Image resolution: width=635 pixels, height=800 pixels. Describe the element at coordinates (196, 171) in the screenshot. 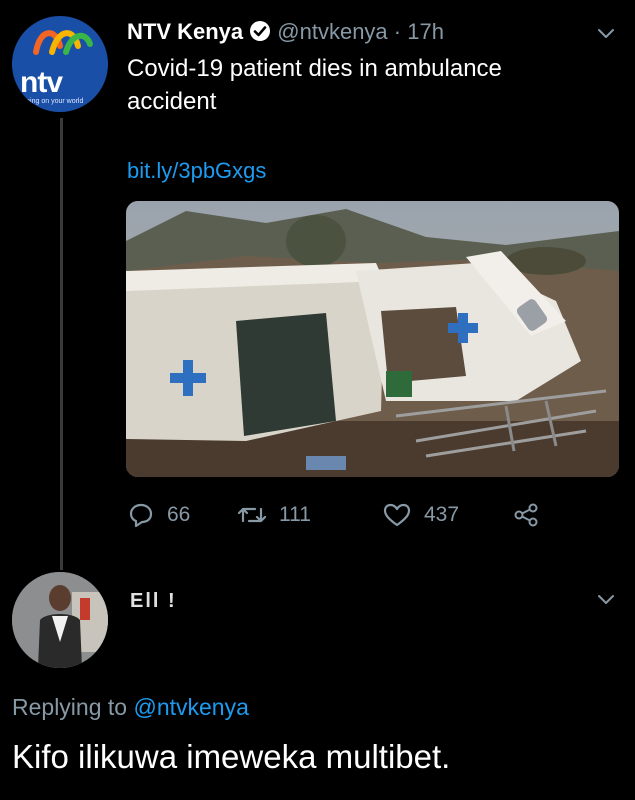

I see `tweet-link: bit.ly/3pbGxgs` at that location.